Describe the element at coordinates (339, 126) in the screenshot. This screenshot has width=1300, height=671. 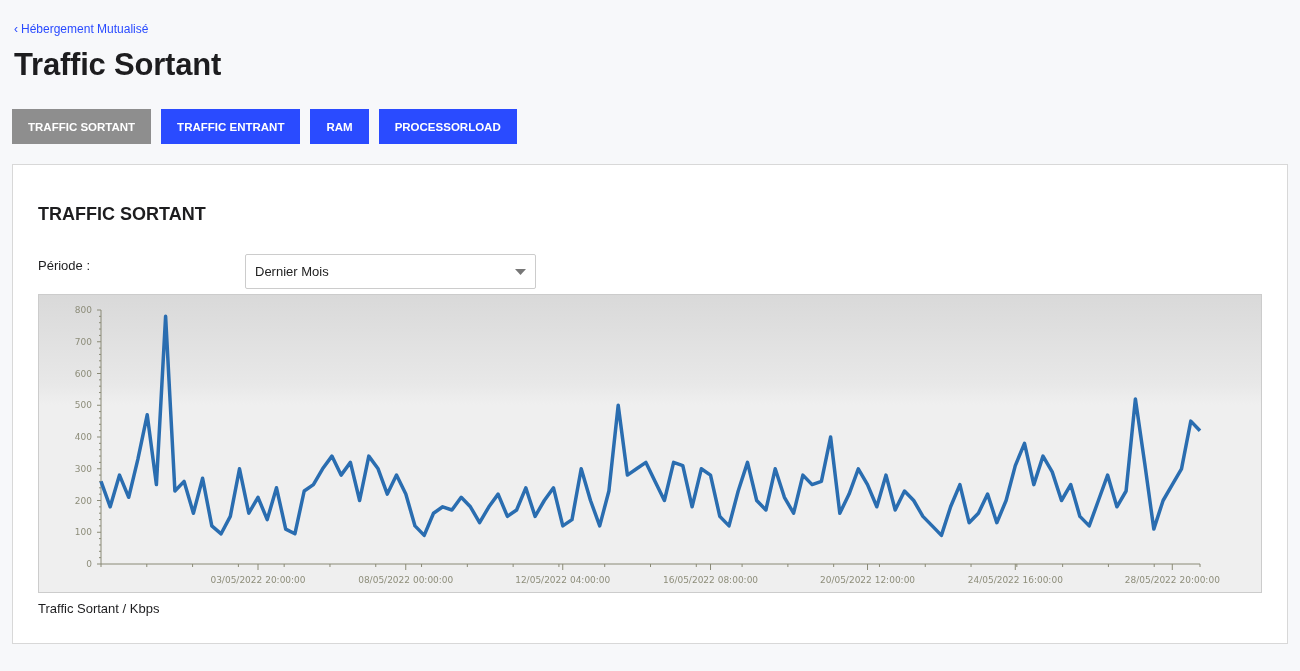
I see `tab-button: RAM` at that location.